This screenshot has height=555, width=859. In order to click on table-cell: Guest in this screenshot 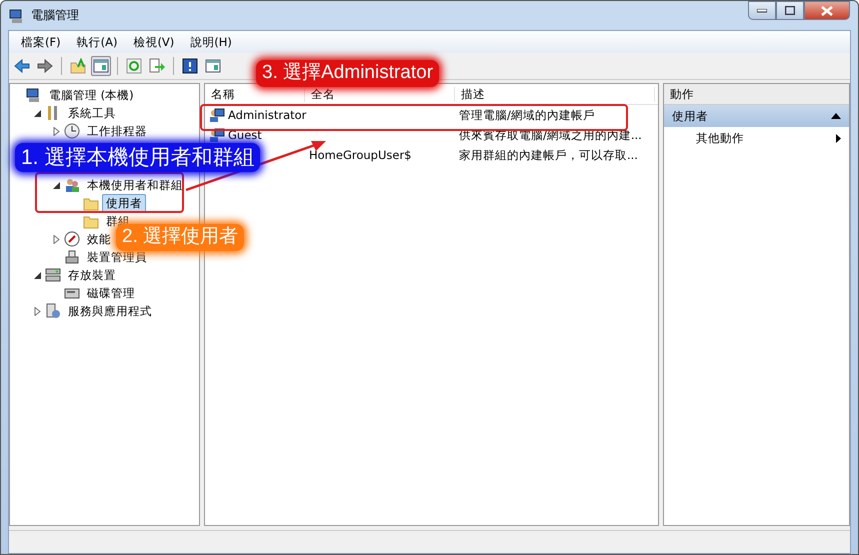, I will do `click(245, 135)`.